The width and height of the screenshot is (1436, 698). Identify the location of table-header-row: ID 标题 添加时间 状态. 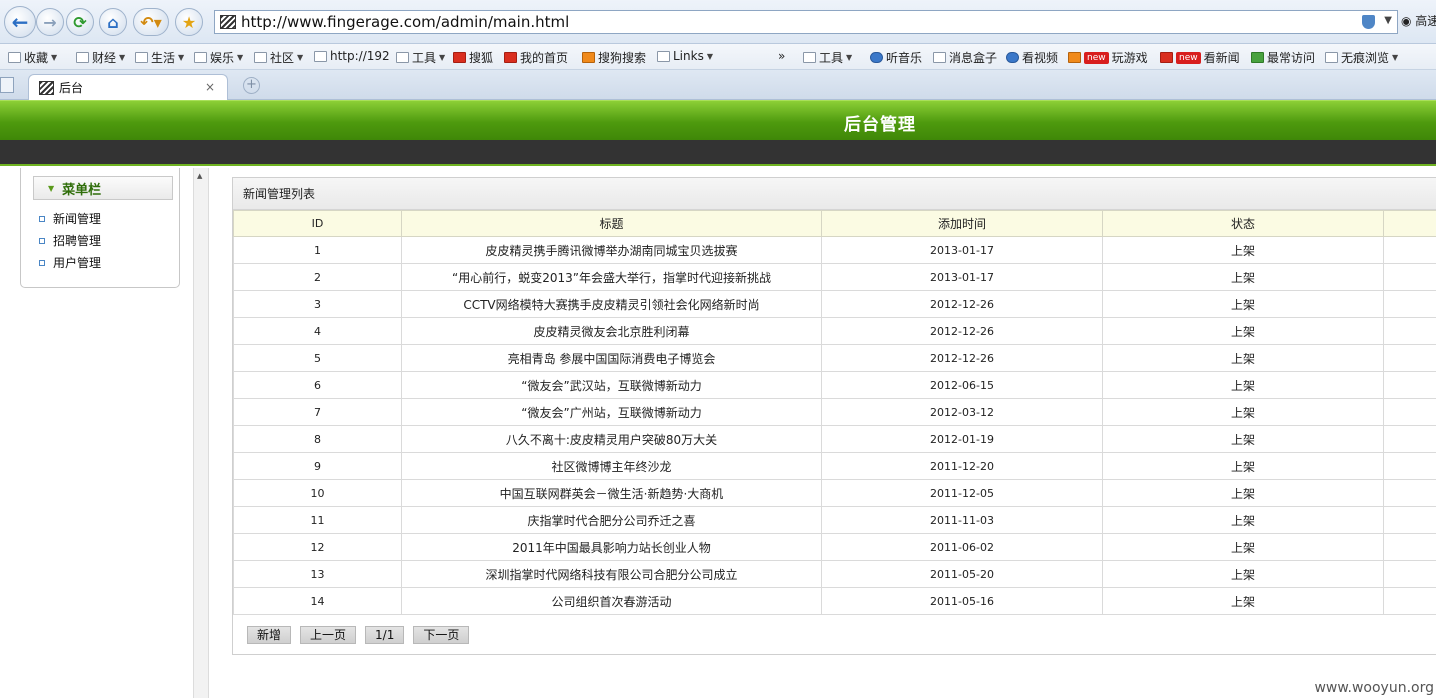
(834, 223).